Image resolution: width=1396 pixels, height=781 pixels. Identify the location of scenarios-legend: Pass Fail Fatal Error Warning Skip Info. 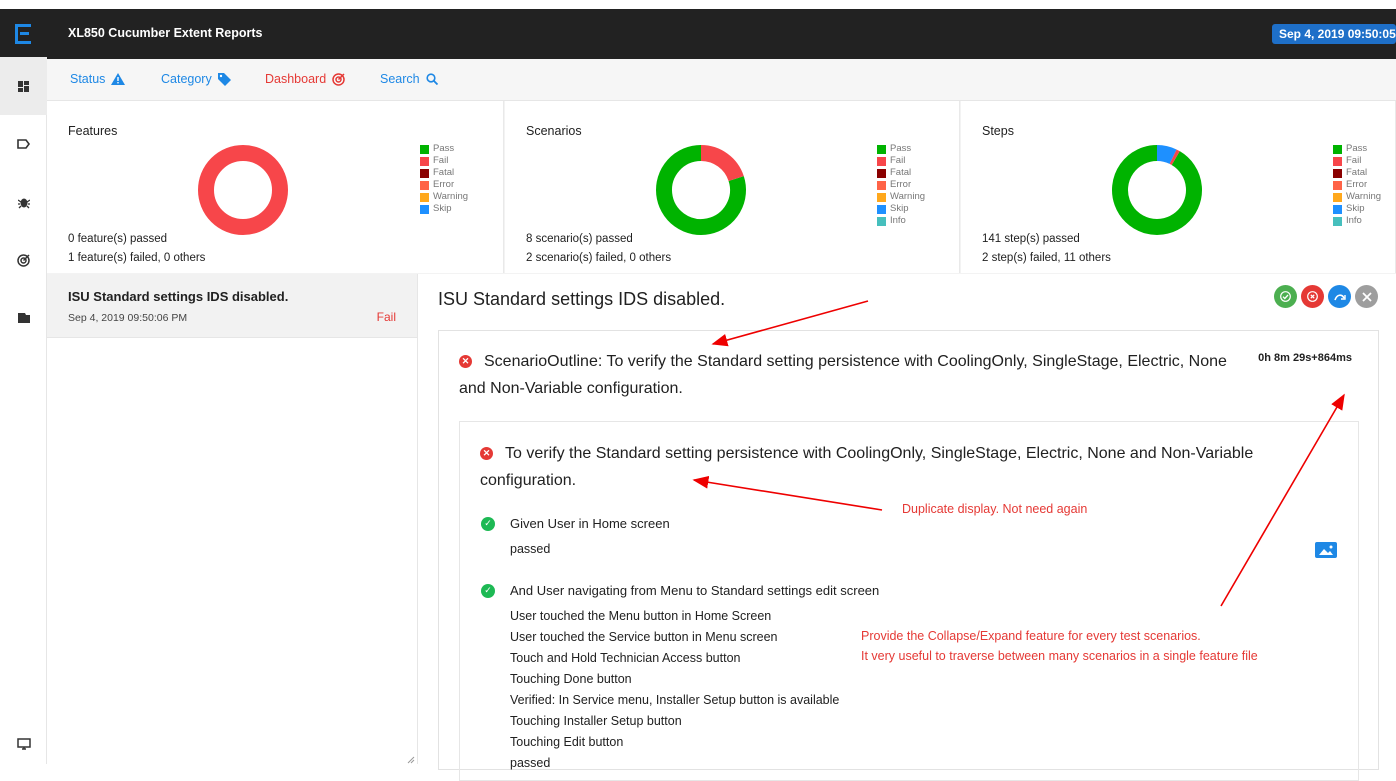
(901, 185).